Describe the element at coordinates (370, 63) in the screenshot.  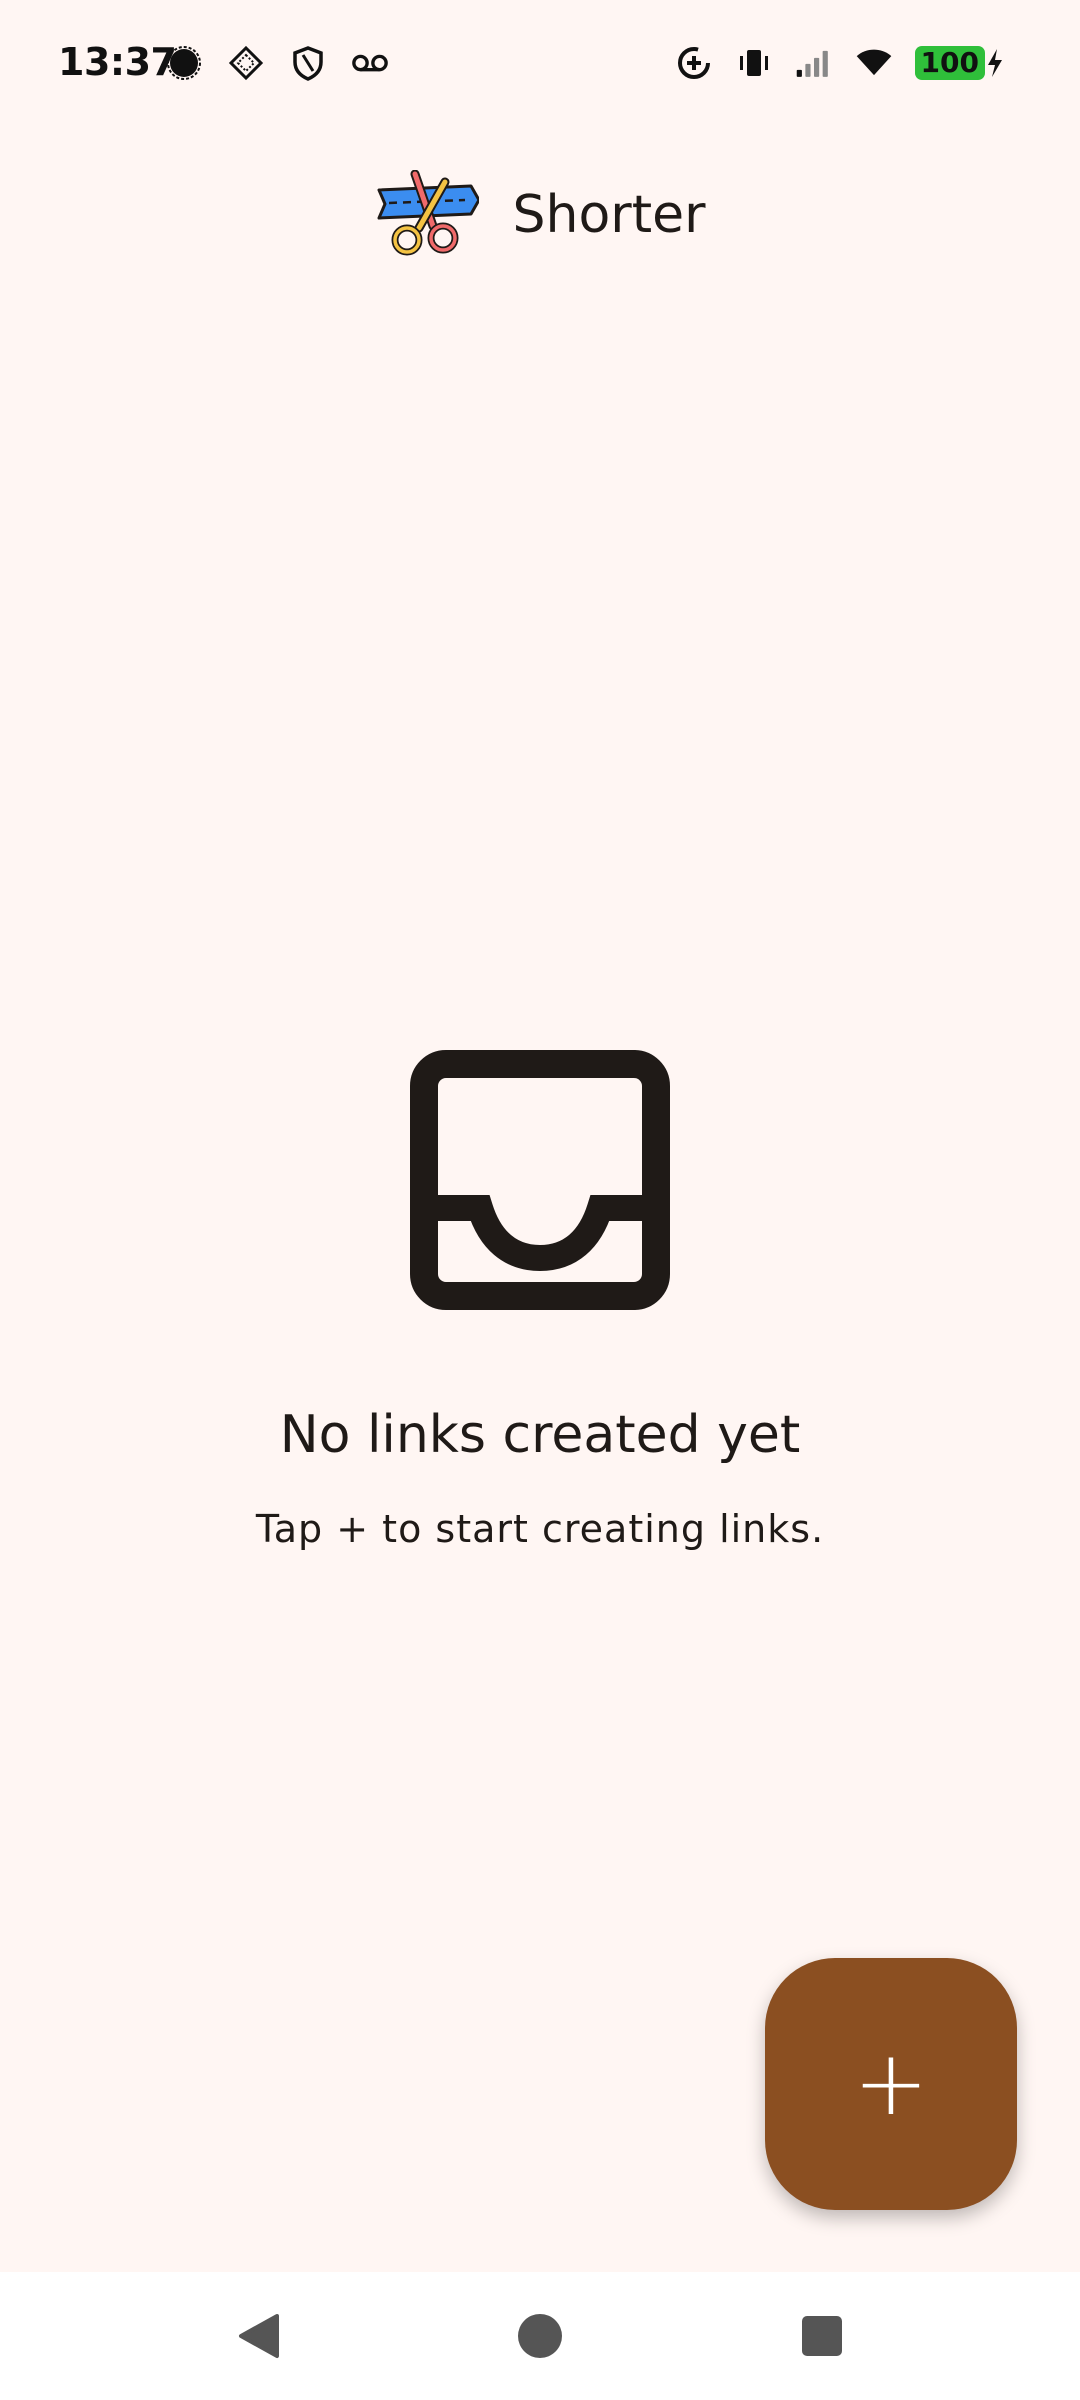
I see `voicemail-icon` at that location.